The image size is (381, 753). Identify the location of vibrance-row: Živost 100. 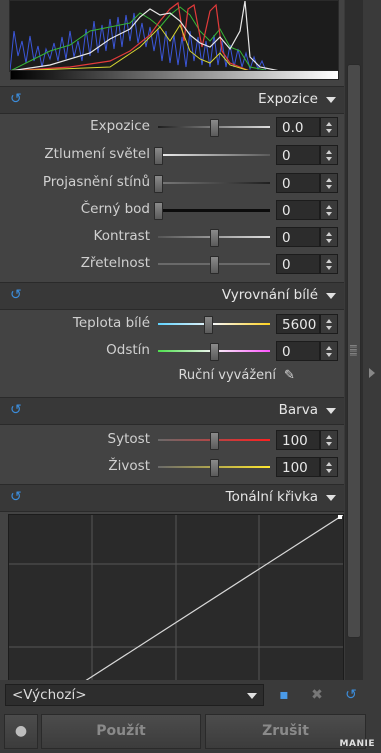
(172, 468).